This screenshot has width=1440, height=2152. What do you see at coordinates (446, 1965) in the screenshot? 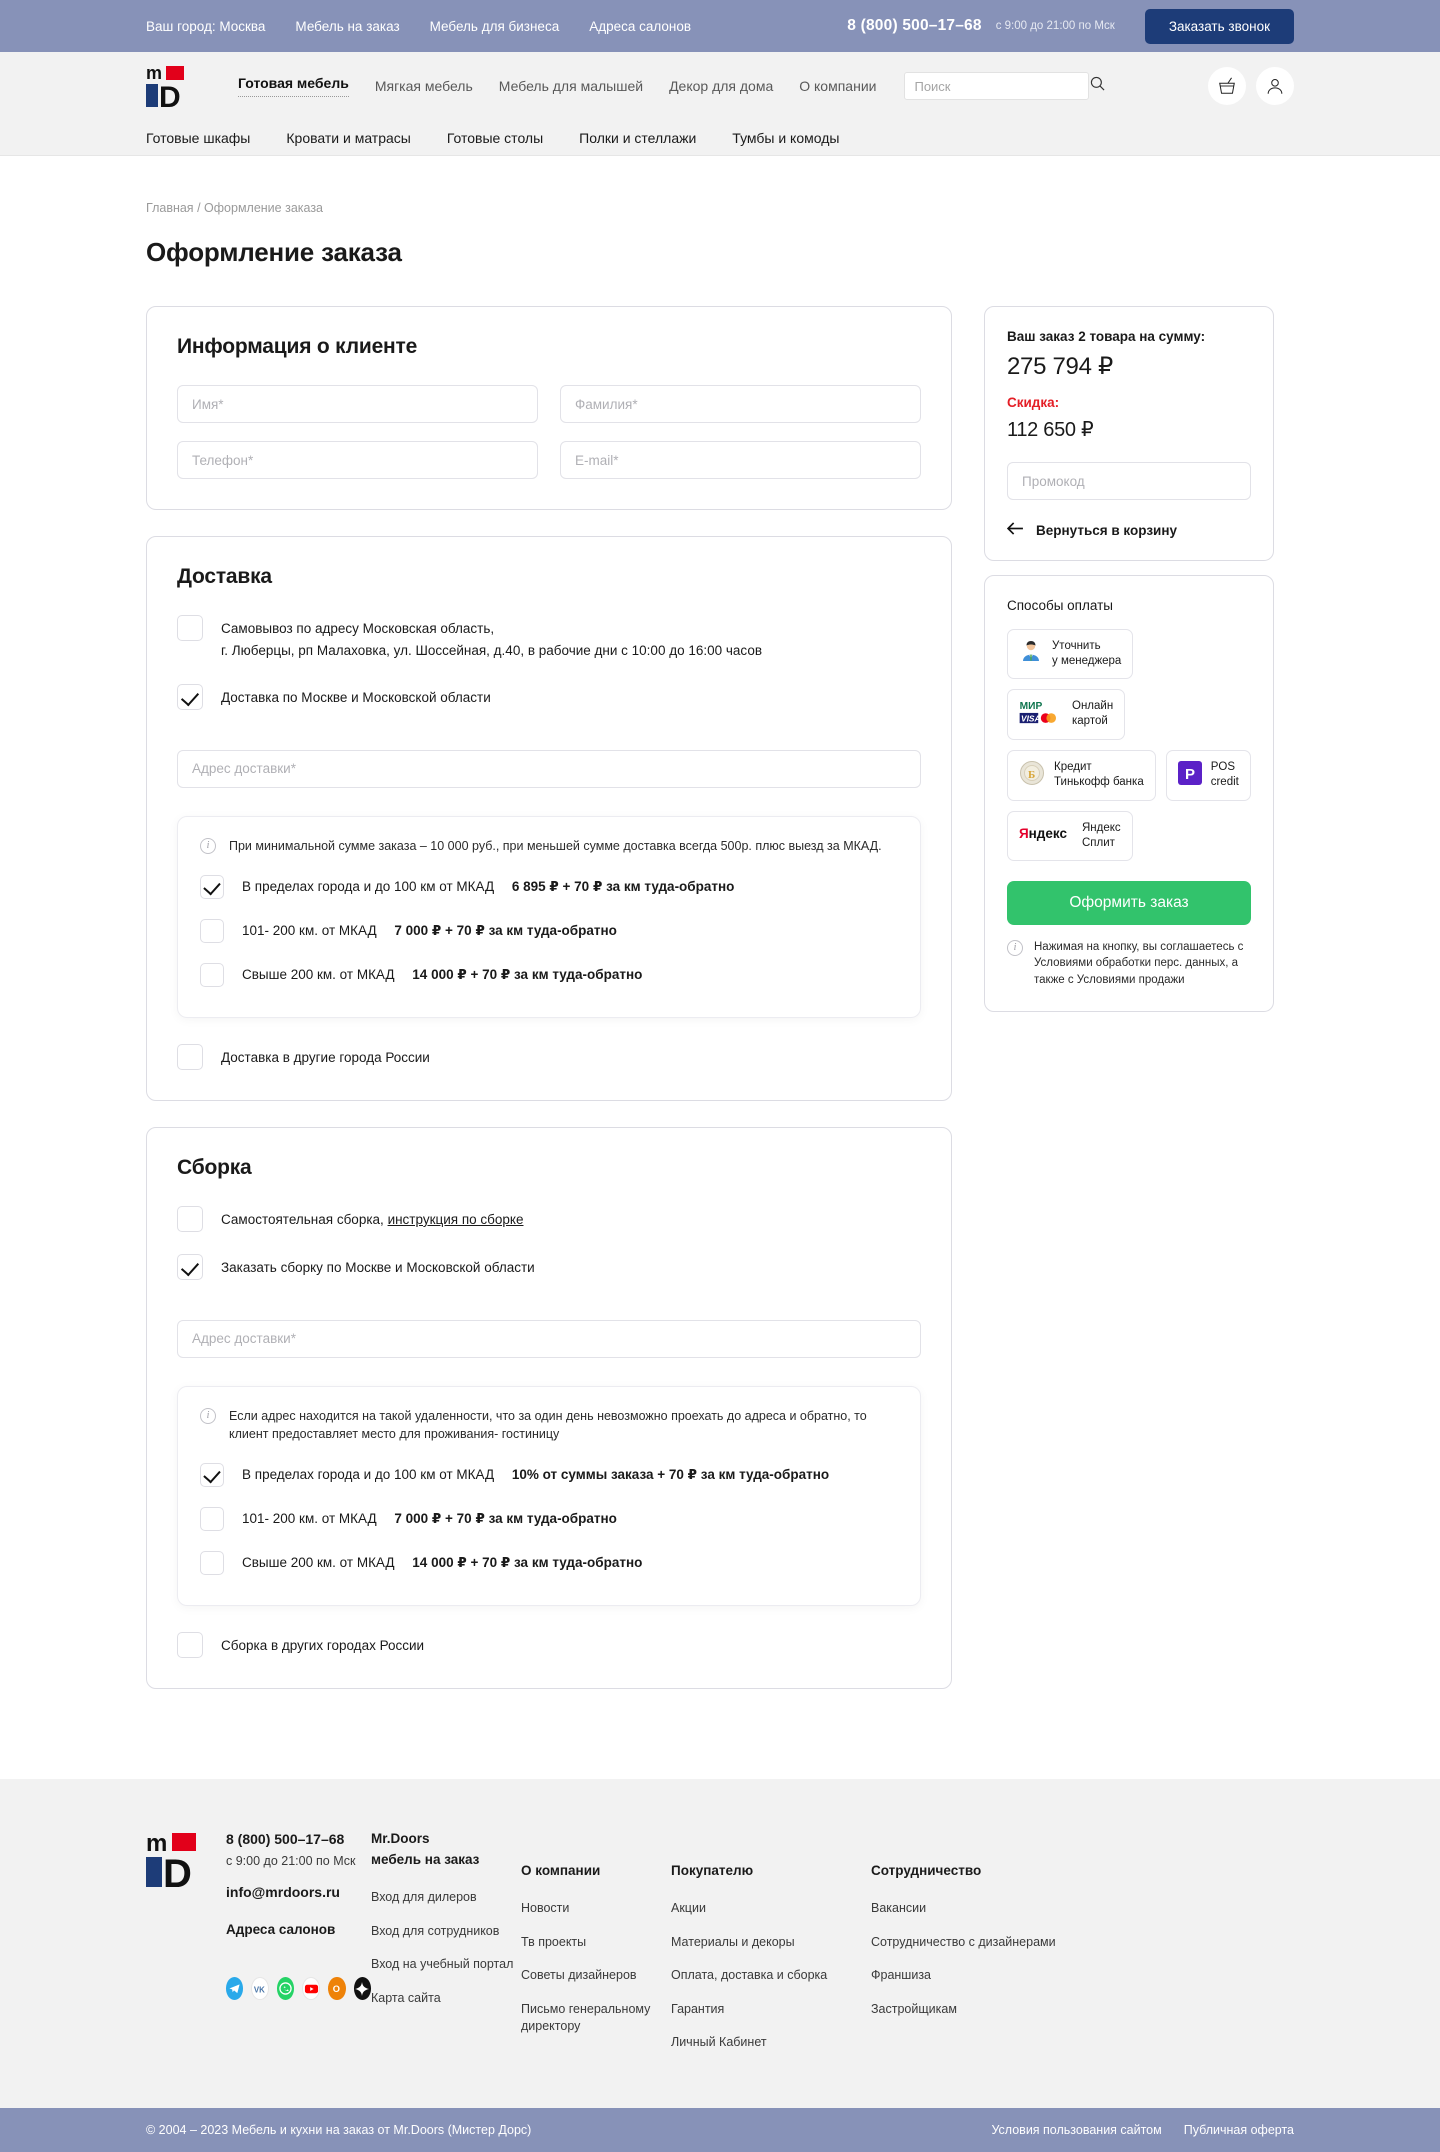
I see `footer-link-edu-portal: Вход на учебный портал` at bounding box center [446, 1965].